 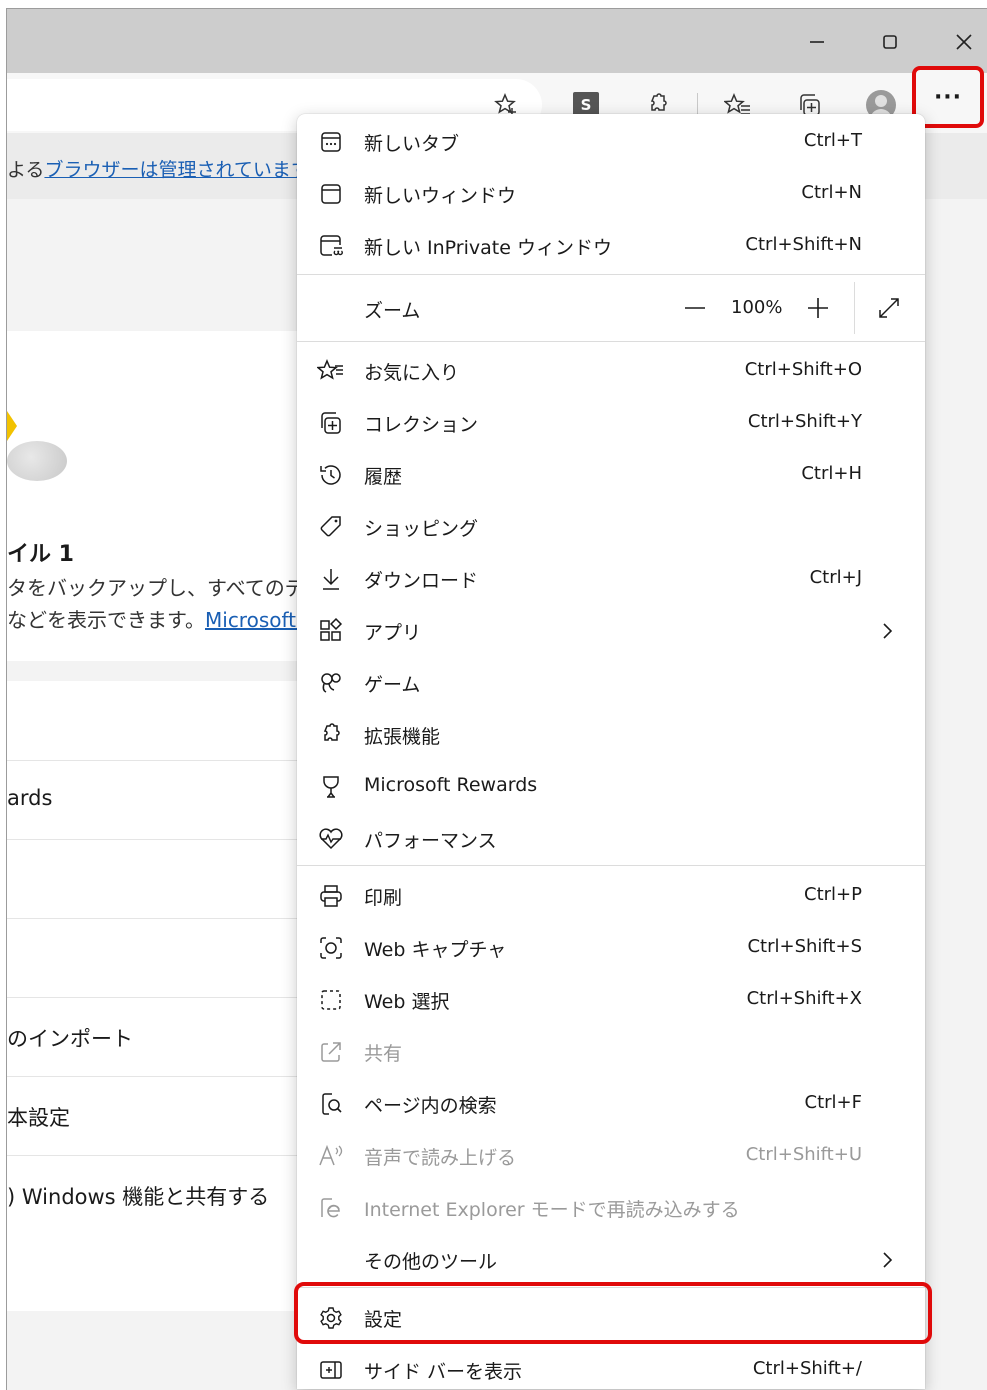 What do you see at coordinates (331, 194) in the screenshot?
I see `new-window-icon` at bounding box center [331, 194].